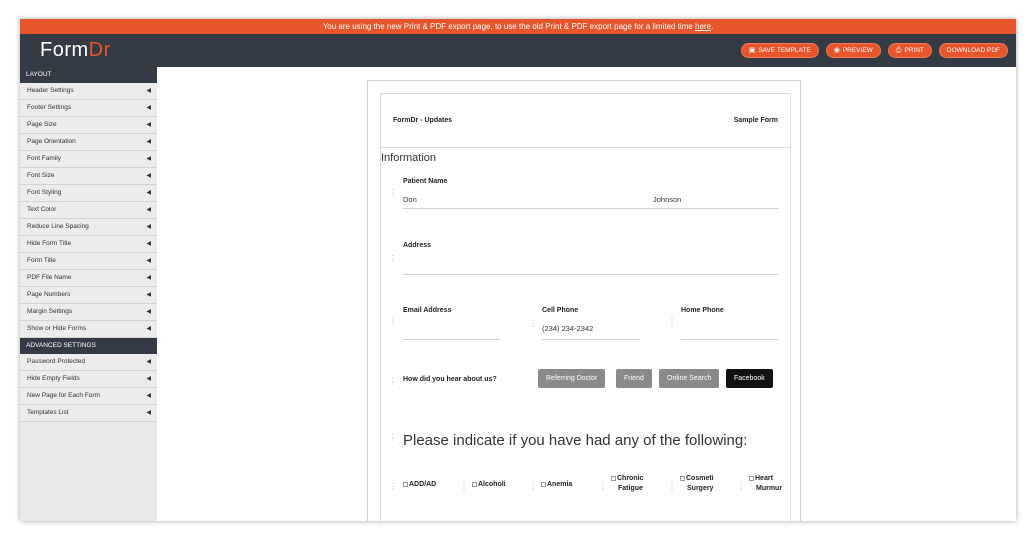  I want to click on sidebar-item-text-color: Text Color ◀, so click(88, 210).